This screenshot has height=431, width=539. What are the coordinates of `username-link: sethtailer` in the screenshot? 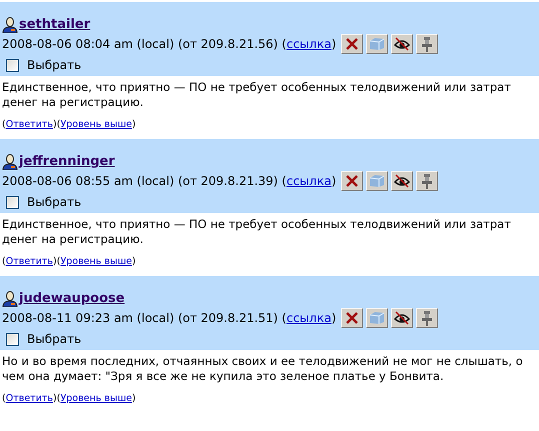 It's located at (54, 25).